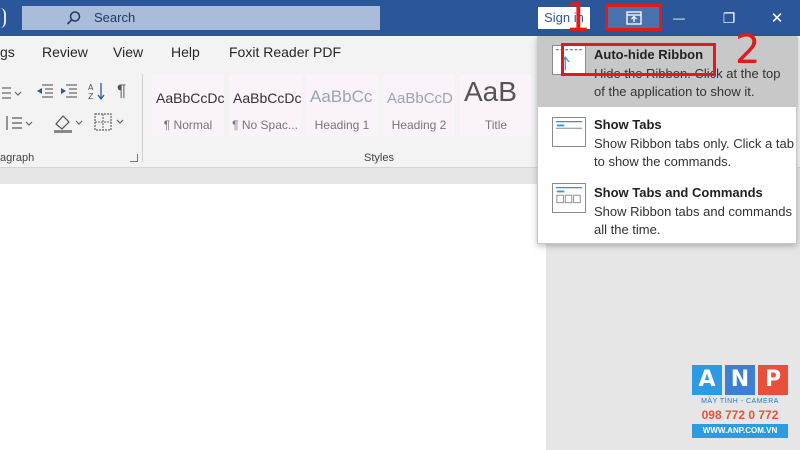 The height and width of the screenshot is (450, 800). Describe the element at coordinates (748, 50) in the screenshot. I see `annotation-step-2: 2` at that location.